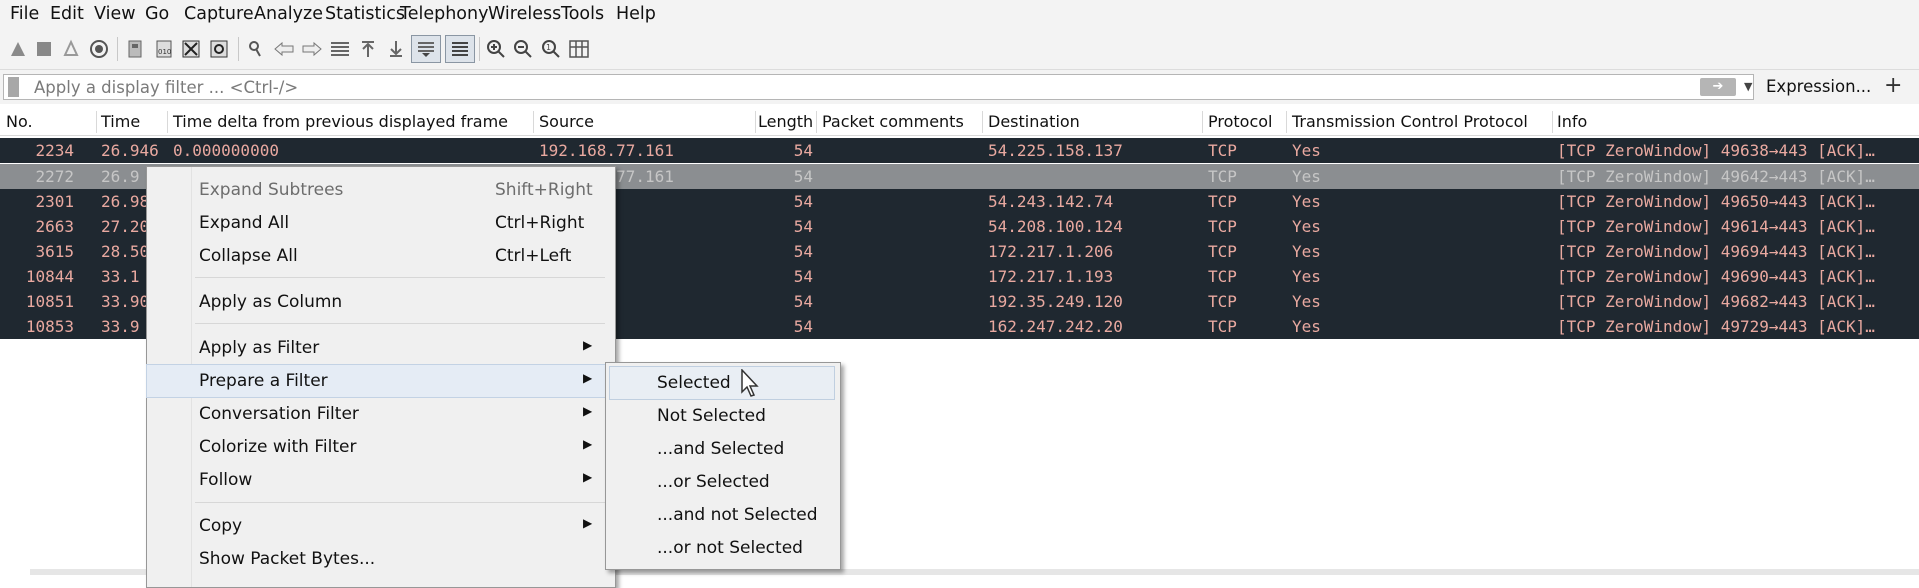 The image size is (1919, 588). What do you see at coordinates (380, 447) in the screenshot?
I see `menu-item-colorize-with-filter: Colorize with Filter ▶` at bounding box center [380, 447].